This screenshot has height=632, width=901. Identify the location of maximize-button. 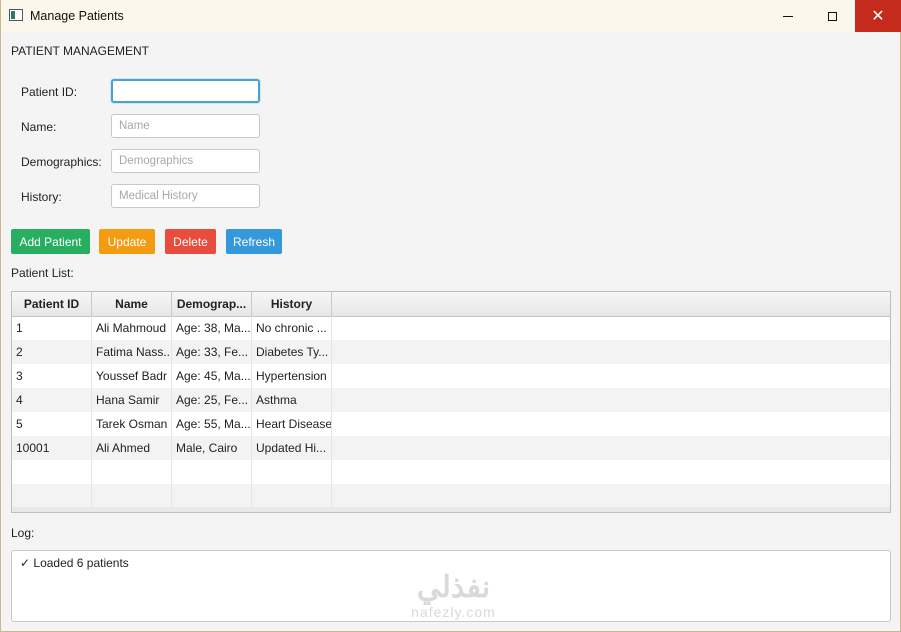
(832, 16).